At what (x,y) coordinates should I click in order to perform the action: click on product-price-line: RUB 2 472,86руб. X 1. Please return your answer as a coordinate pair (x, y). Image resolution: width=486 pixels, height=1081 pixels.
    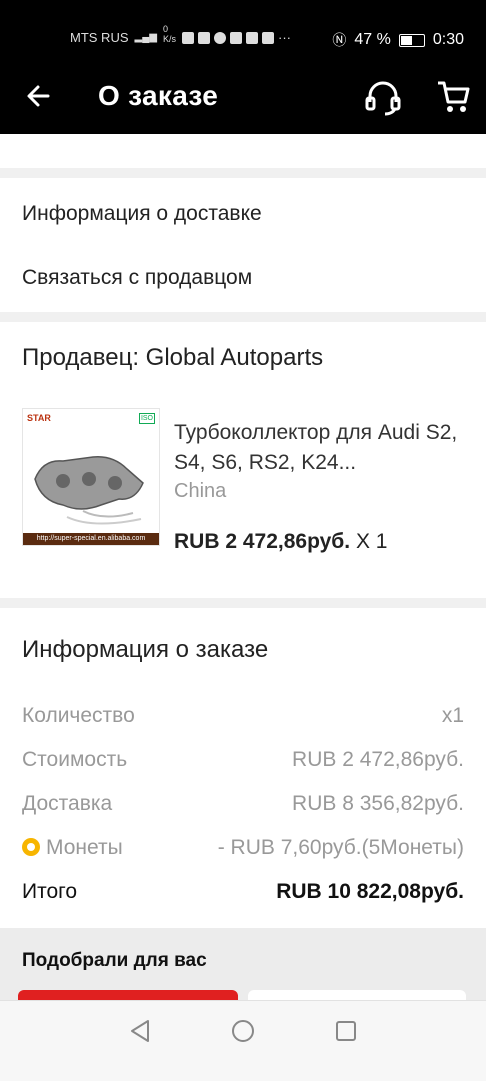
    Looking at the image, I should click on (280, 542).